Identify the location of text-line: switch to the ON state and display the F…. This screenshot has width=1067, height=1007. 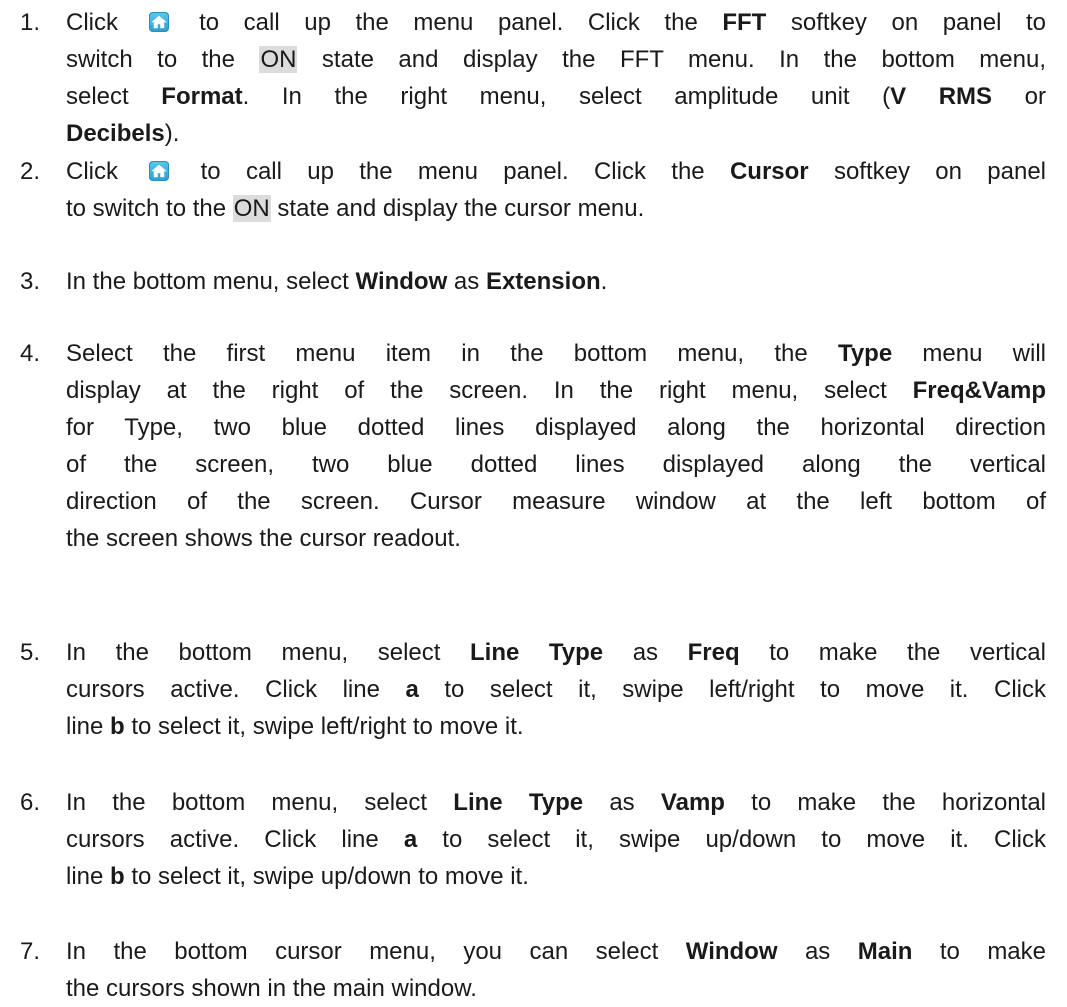
(556, 59).